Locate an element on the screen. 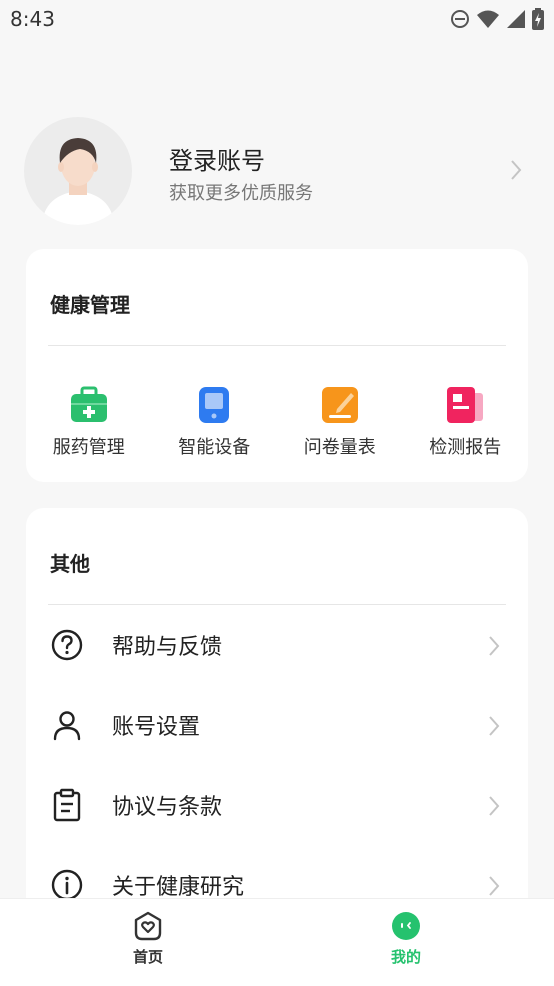  tab-home-label: 首页 is located at coordinates (147, 957).